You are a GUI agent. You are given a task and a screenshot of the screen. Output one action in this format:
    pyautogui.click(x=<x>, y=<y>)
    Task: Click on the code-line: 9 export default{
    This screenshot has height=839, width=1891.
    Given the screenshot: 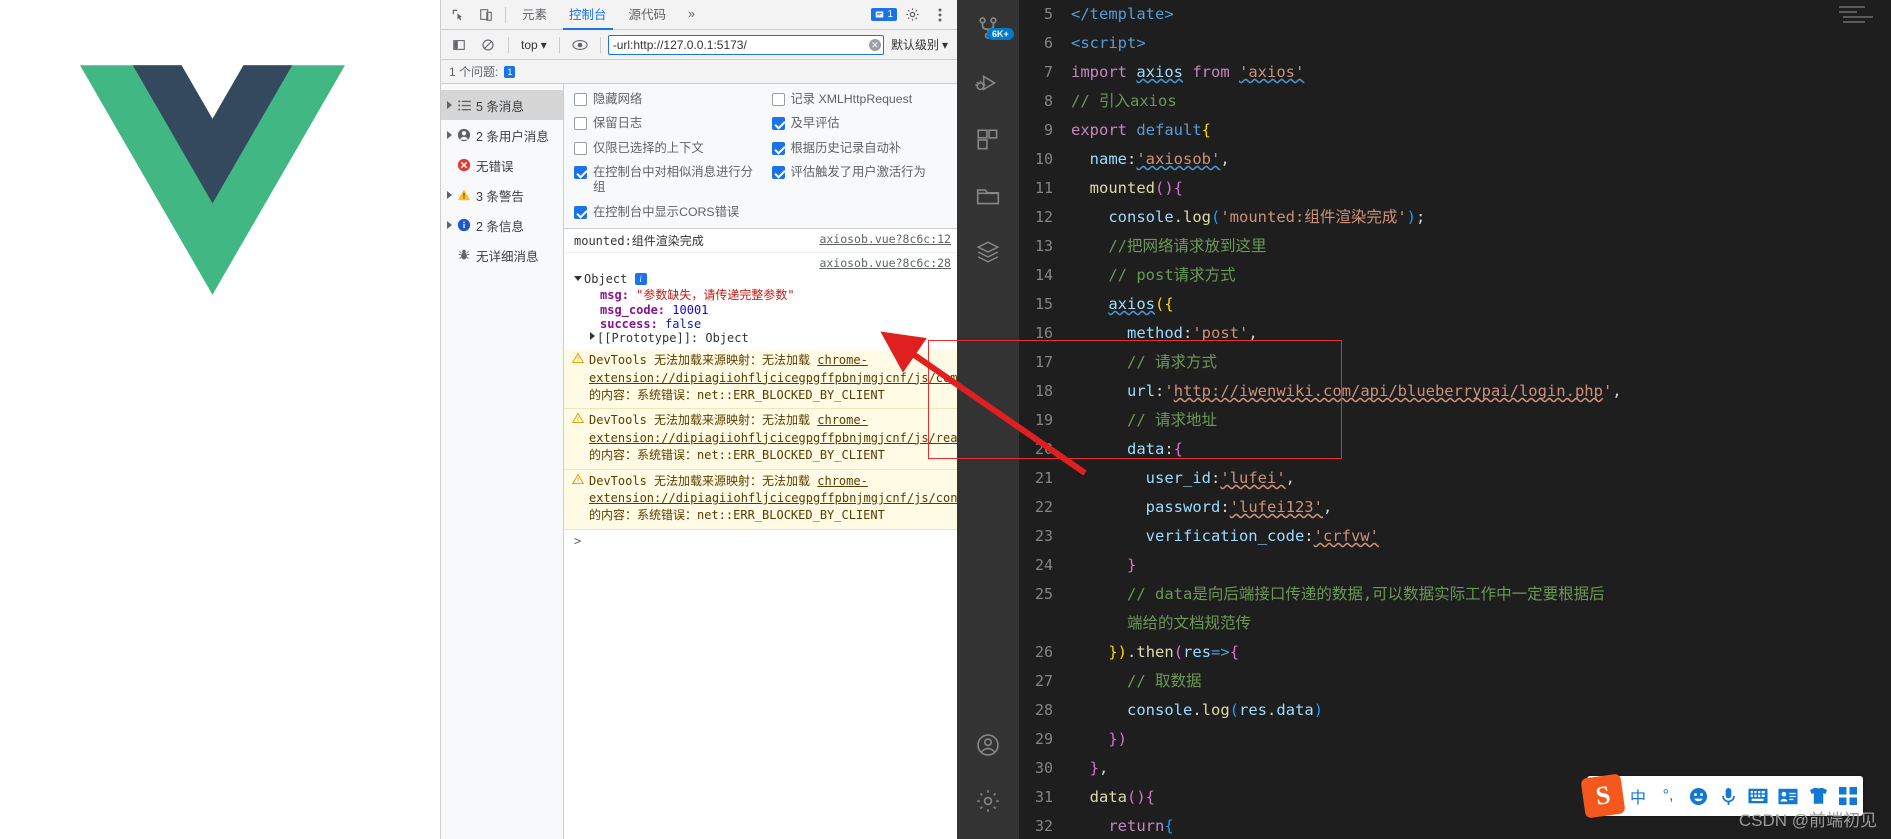 What is the action you would take?
    pyautogui.click(x=1455, y=130)
    